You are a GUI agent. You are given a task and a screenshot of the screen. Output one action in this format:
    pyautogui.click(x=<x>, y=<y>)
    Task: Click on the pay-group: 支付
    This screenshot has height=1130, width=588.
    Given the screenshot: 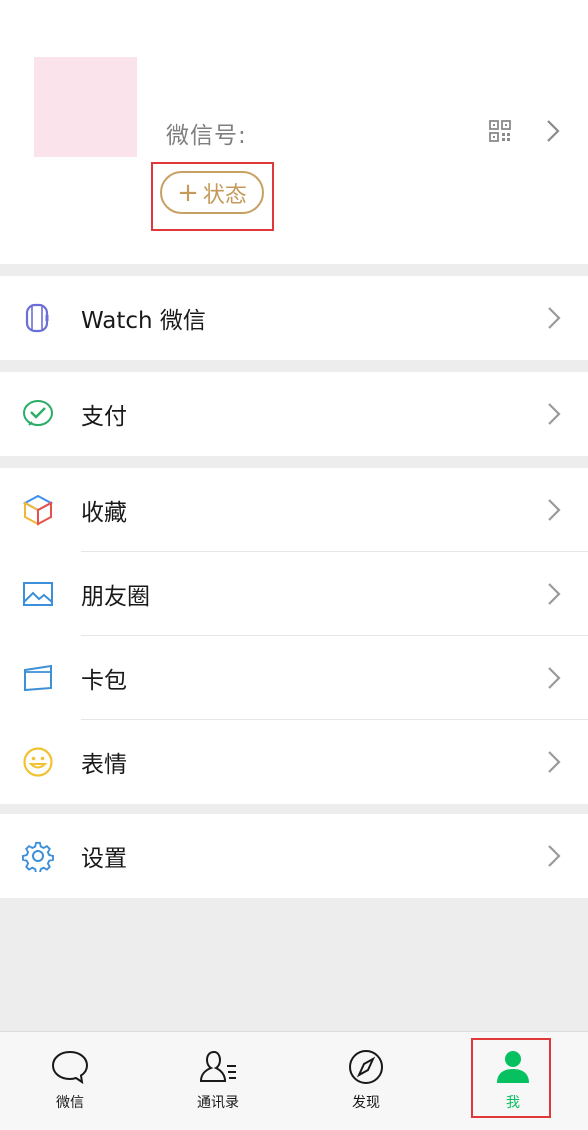 What is the action you would take?
    pyautogui.click(x=294, y=414)
    